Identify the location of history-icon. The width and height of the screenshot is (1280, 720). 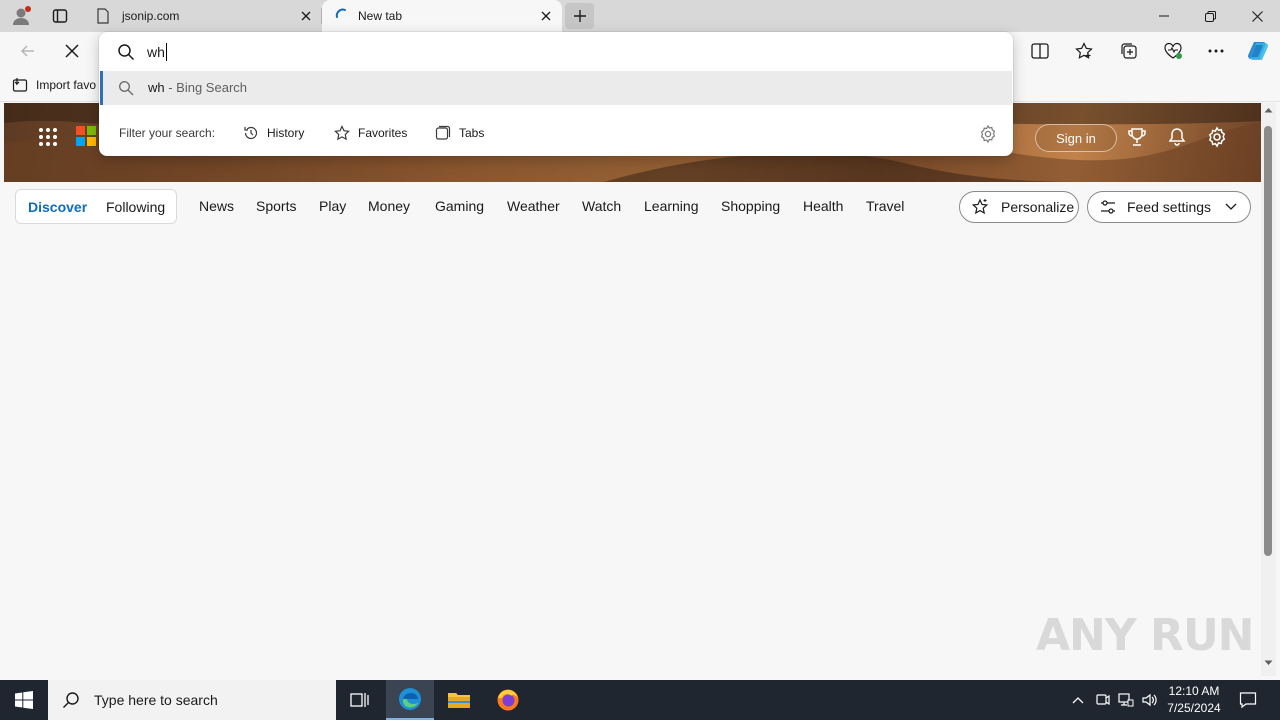
(251, 133).